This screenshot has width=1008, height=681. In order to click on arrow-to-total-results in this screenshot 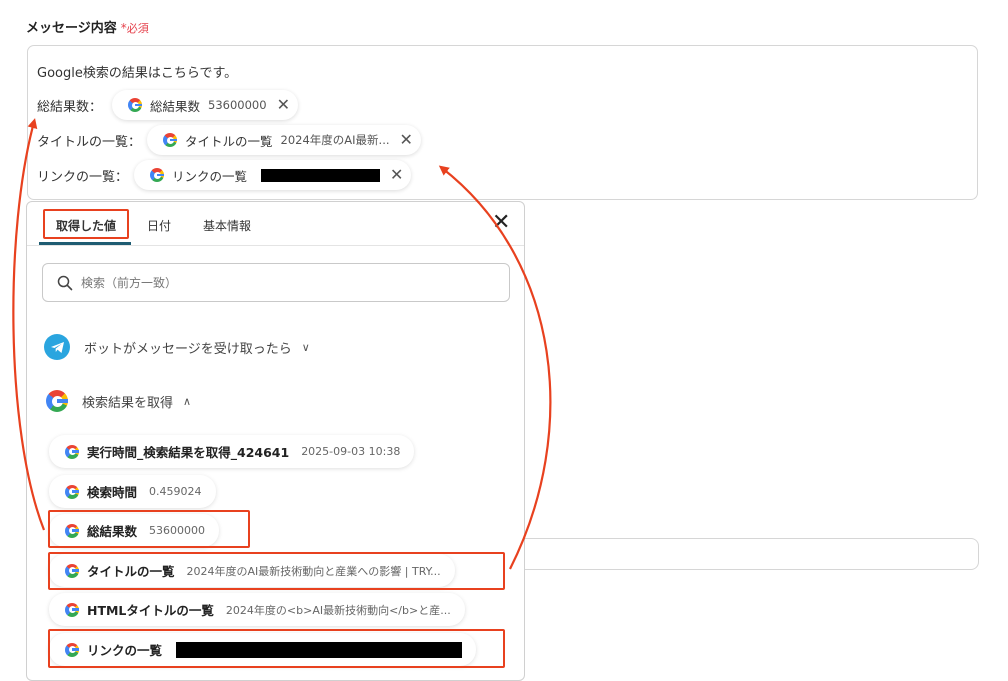, I will do `click(29, 324)`.